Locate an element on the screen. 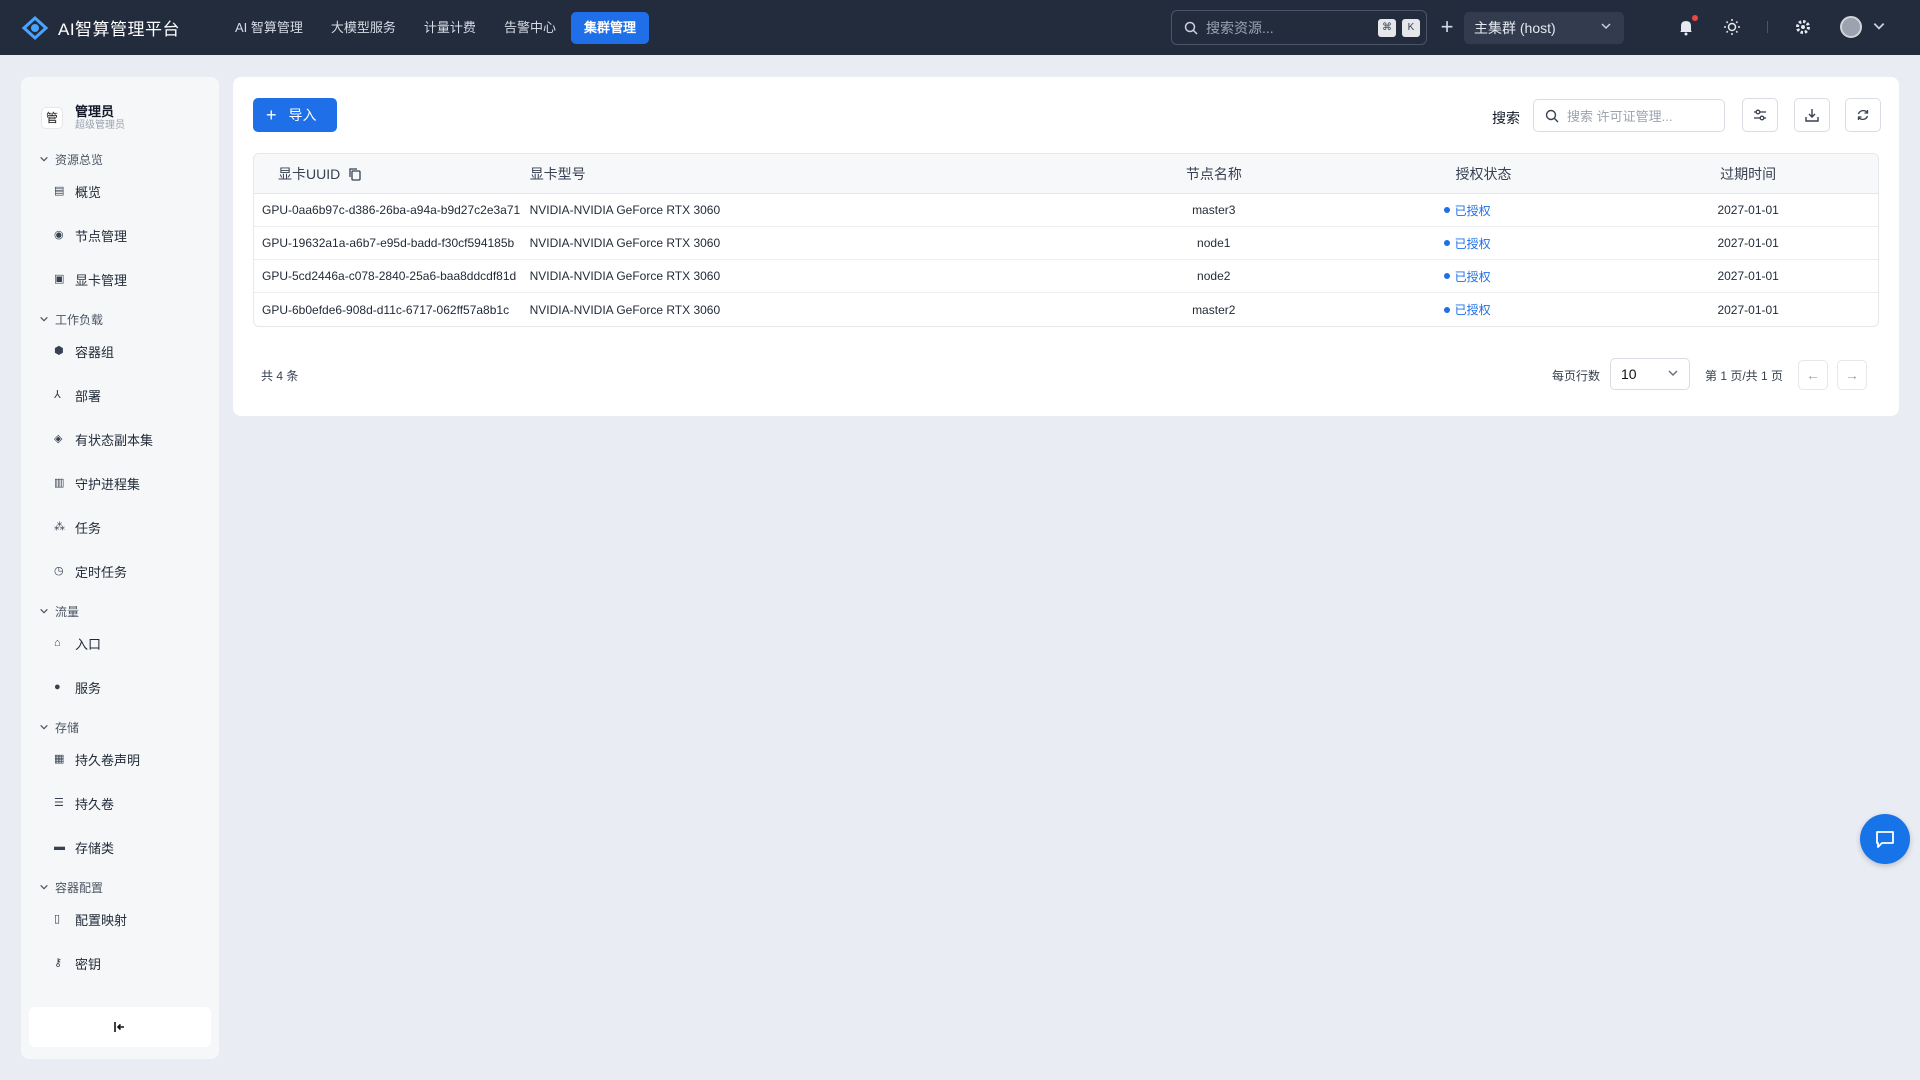 The width and height of the screenshot is (1920, 1080). nav-cluster-management: 集群管理 is located at coordinates (609, 27).